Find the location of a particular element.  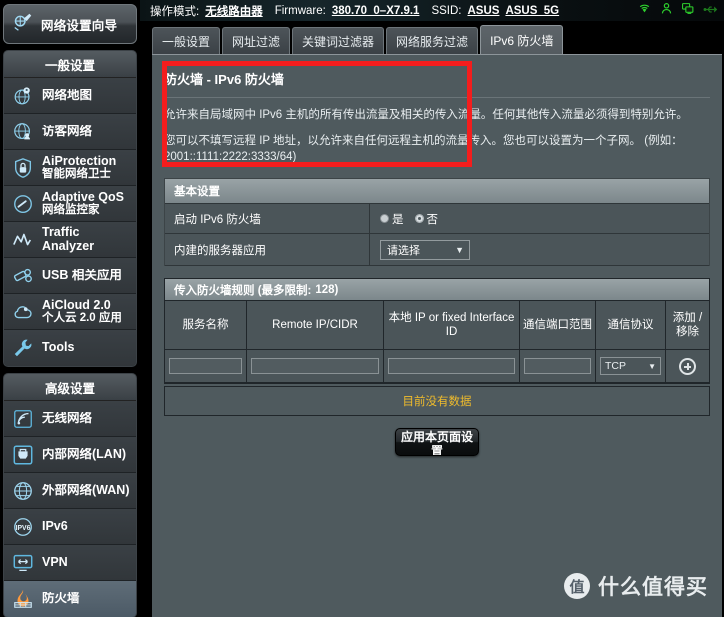

tab-general: 一般设置 is located at coordinates (186, 40).